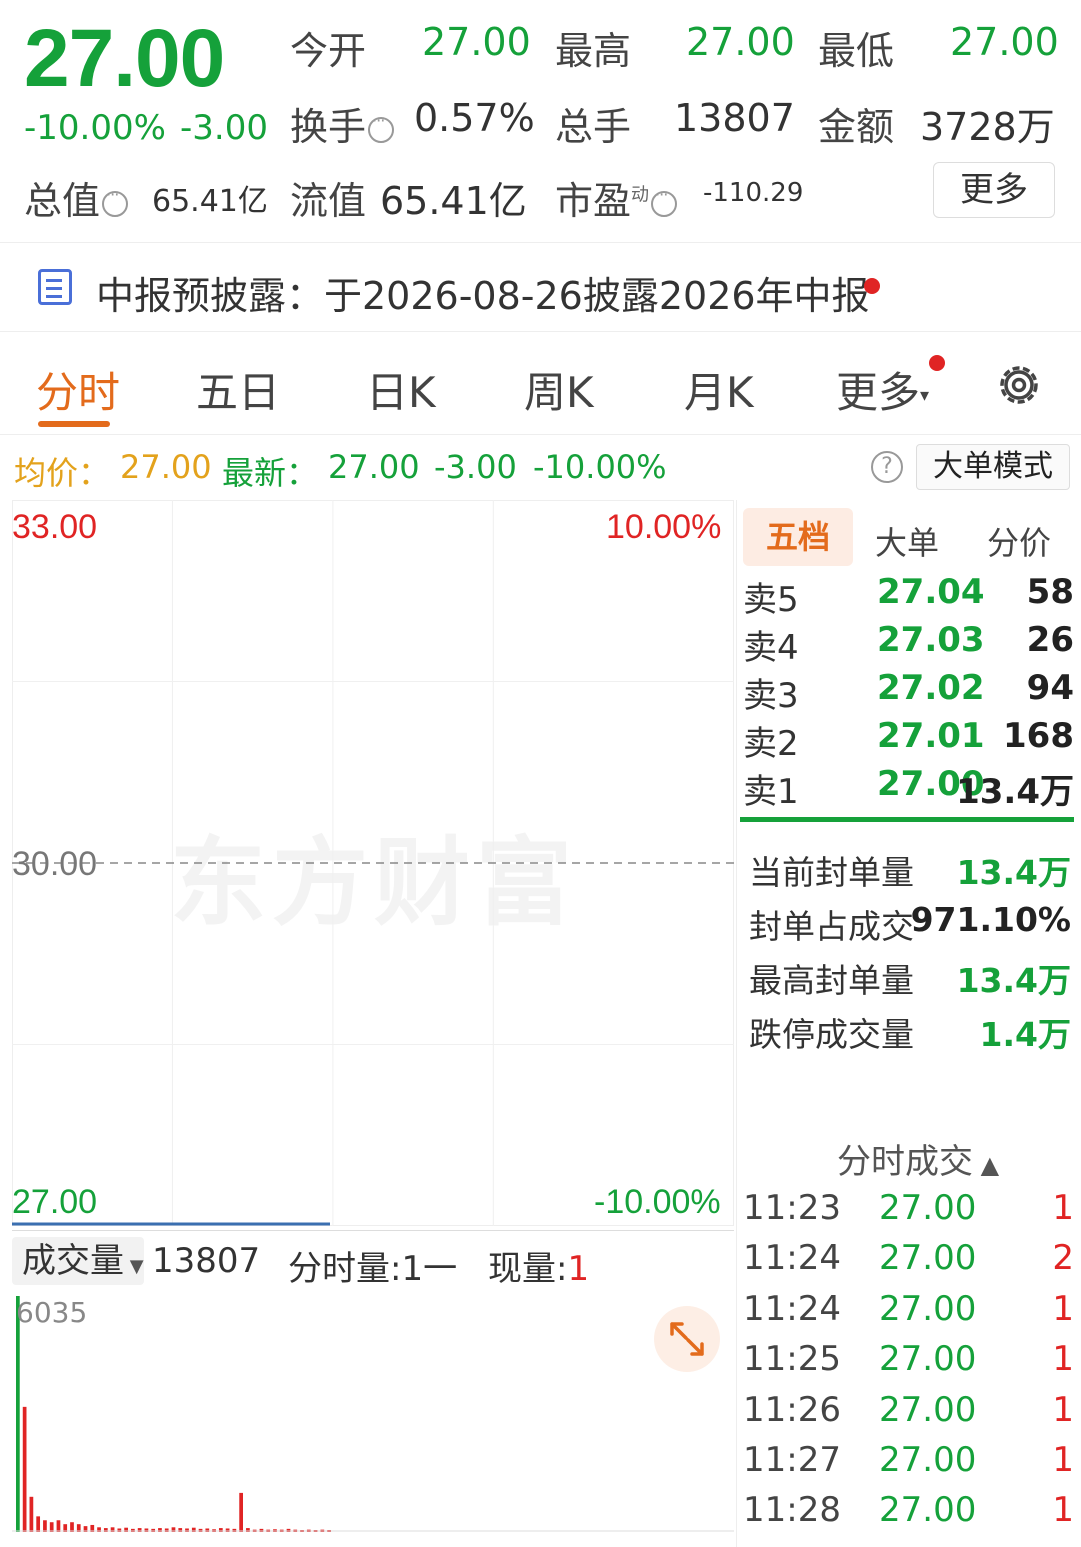 This screenshot has width=1081, height=1547. What do you see at coordinates (908, 1359) in the screenshot?
I see `tick-row: 11:25 27.00 1` at bounding box center [908, 1359].